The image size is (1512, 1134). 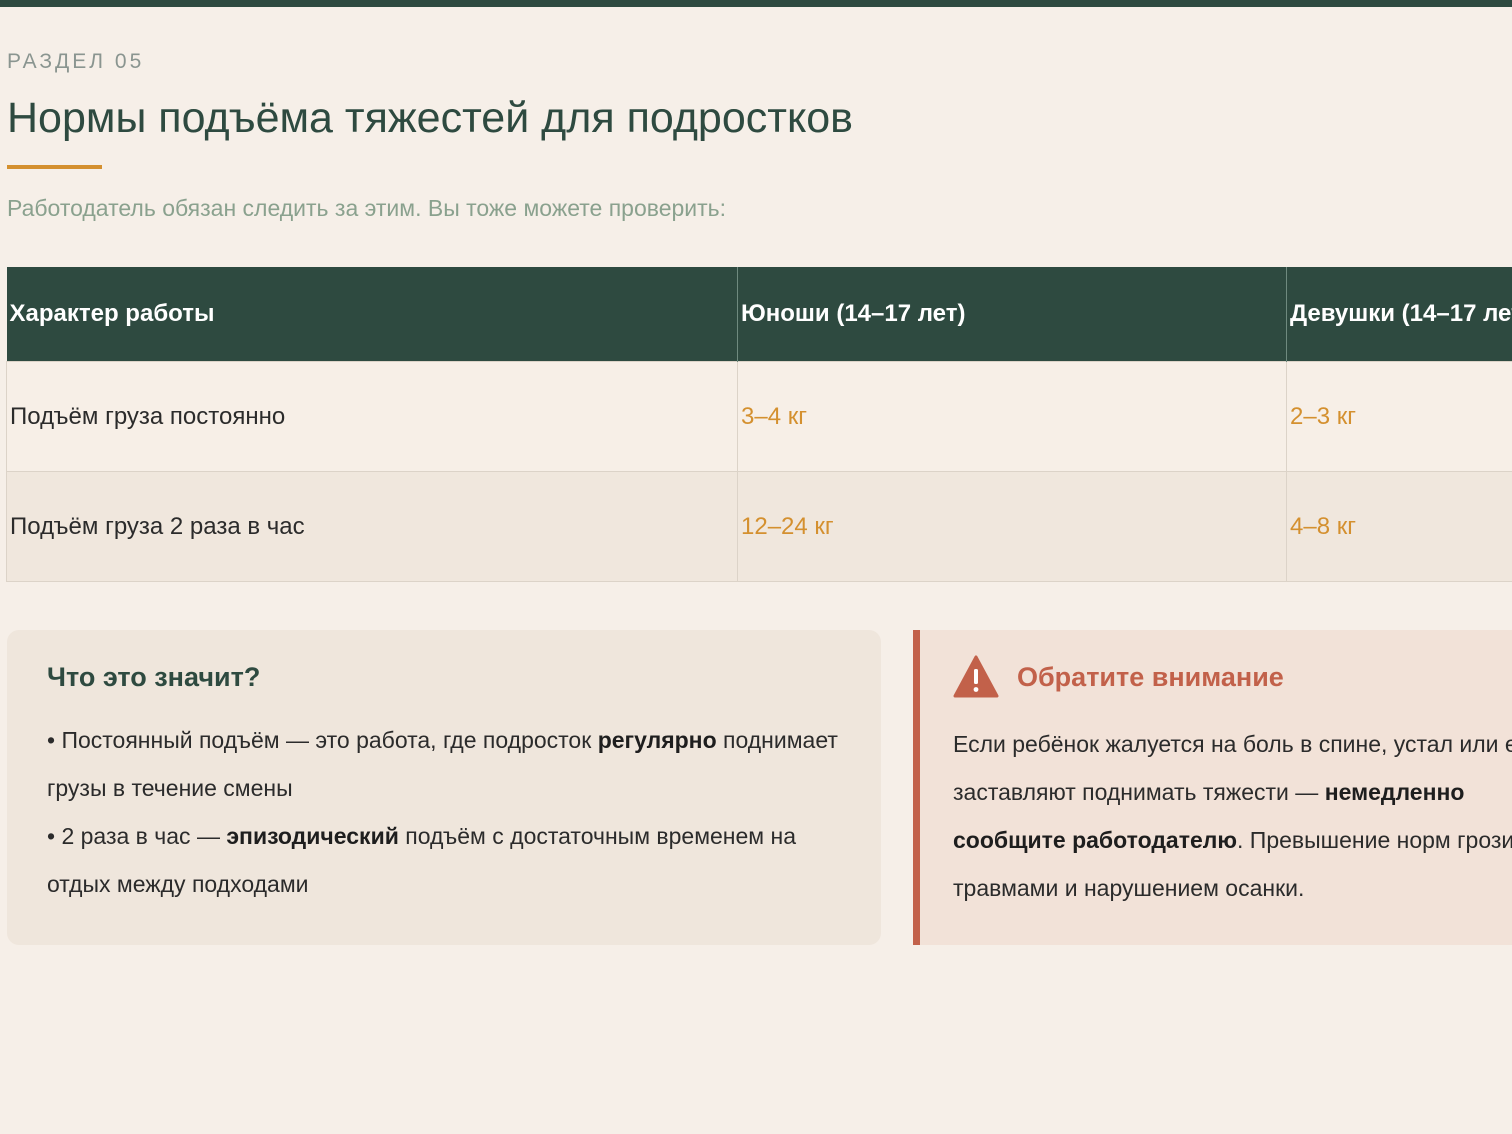 I want to click on page-title: Нормы подъёма тяжестей для подростков, so click(x=430, y=118).